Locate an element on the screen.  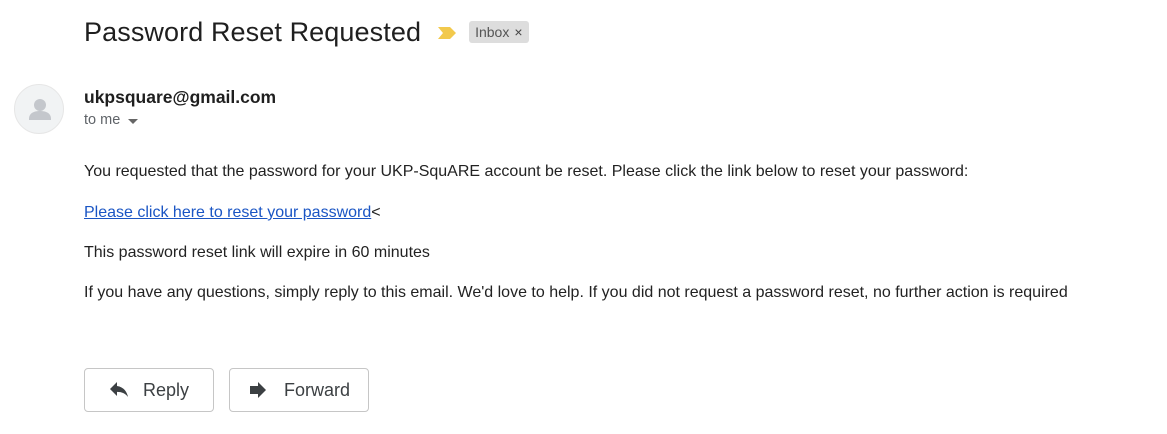
subject-row: Password Reset Requested Inbox × is located at coordinates (306, 32).